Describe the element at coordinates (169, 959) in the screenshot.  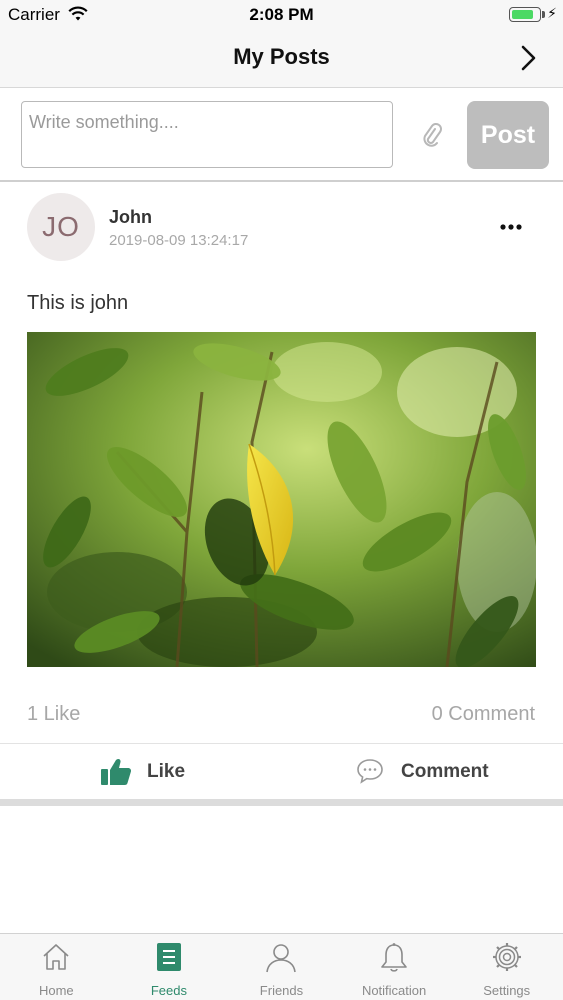
I see `feeds-icon` at that location.